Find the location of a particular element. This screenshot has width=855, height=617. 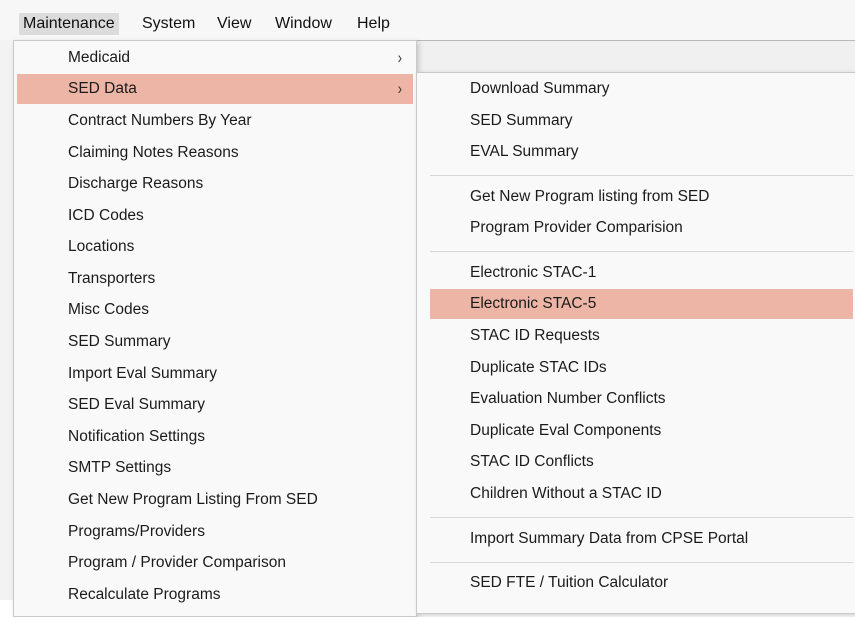

submenu-item-program-provider-comparision: Program Provider Comparision is located at coordinates (641, 228).